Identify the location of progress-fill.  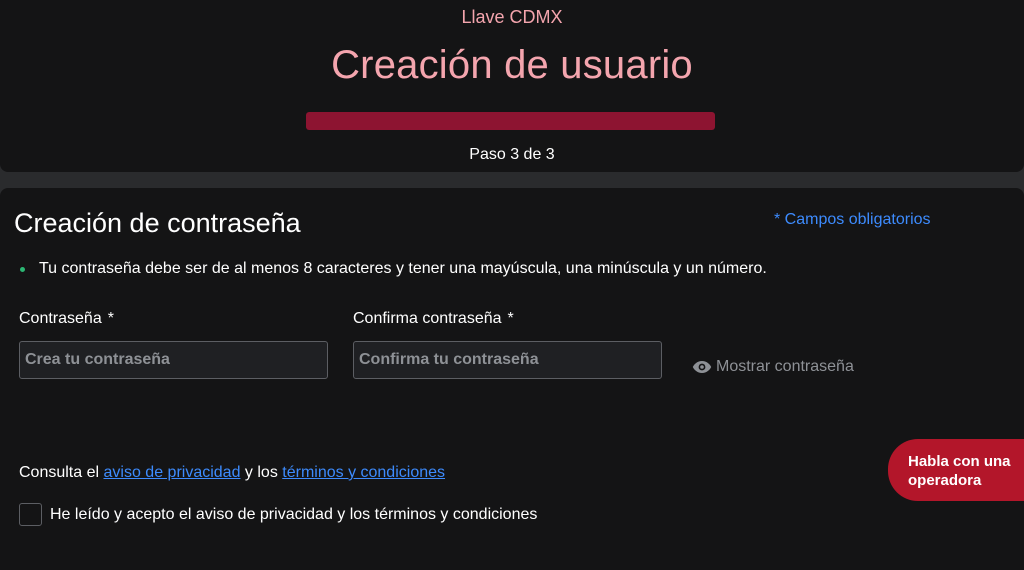
(510, 121).